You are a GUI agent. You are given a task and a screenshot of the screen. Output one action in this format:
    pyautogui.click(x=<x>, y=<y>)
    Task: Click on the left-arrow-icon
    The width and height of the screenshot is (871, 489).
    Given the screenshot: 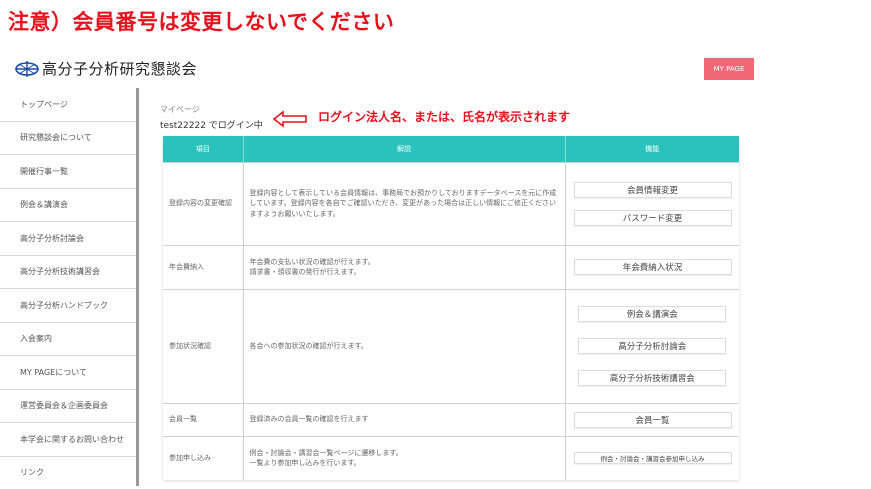 What is the action you would take?
    pyautogui.click(x=289, y=119)
    